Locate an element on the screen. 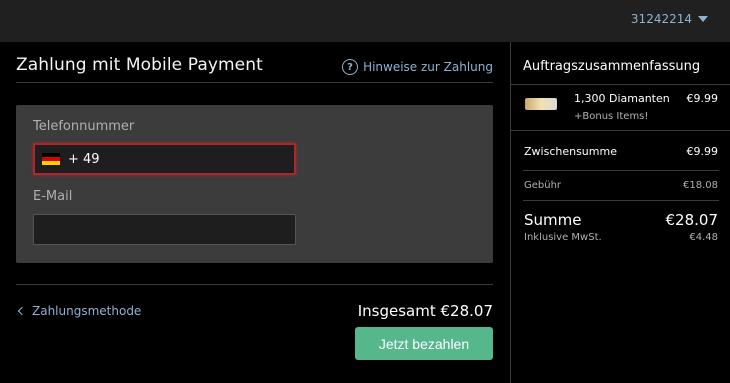  sum-label: Summe is located at coordinates (553, 220).